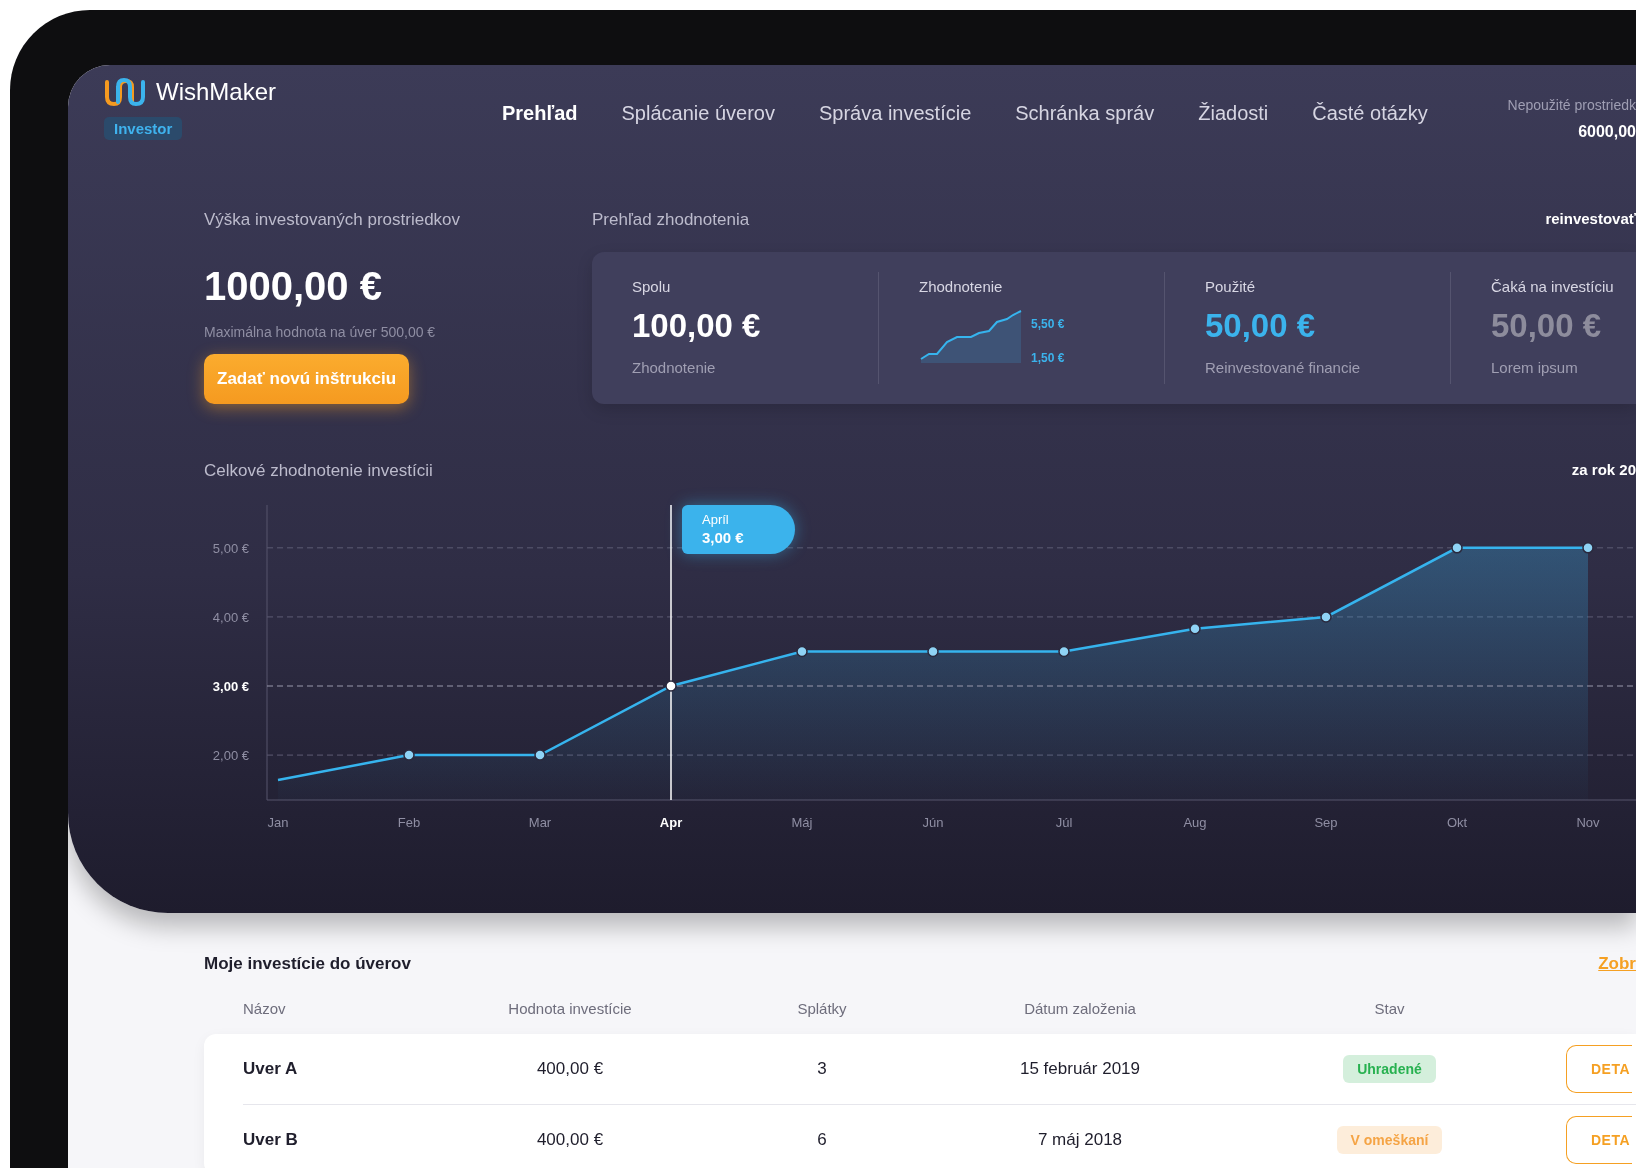  I want to click on column-header: Splátky, so click(822, 1008).